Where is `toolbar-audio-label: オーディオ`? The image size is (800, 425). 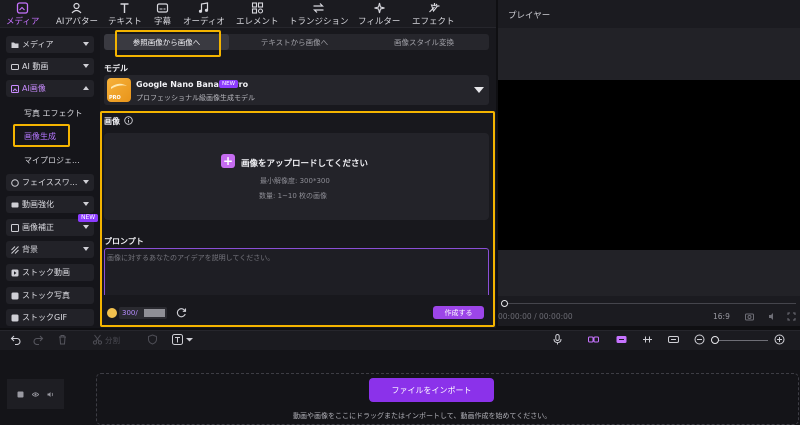
toolbar-audio-label: オーディオ is located at coordinates (204, 22).